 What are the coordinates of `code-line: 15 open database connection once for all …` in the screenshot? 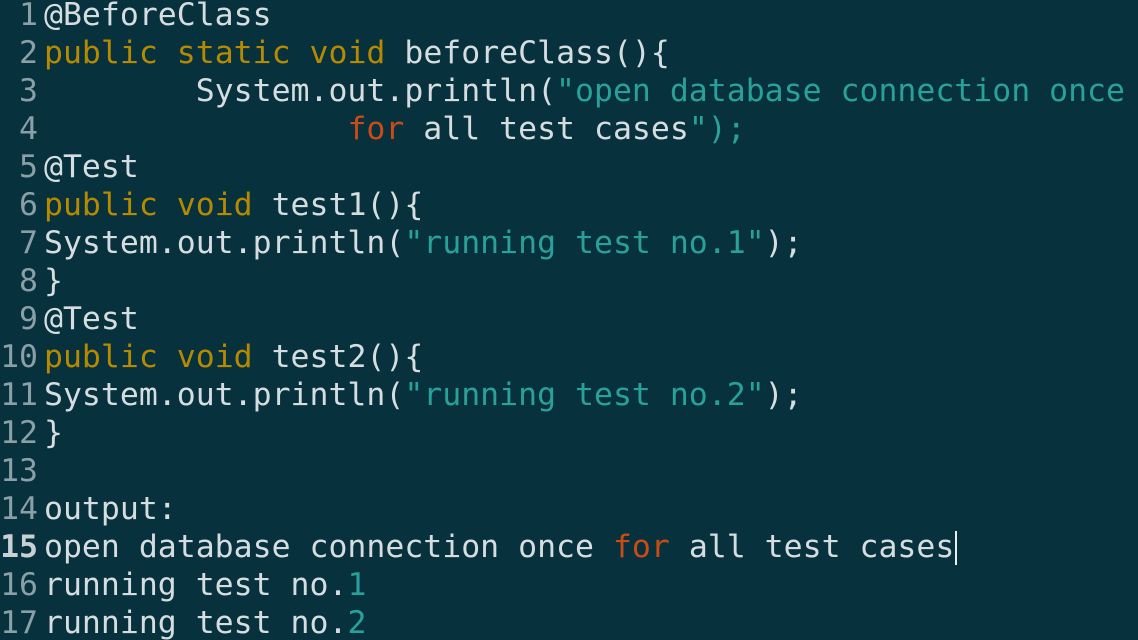 It's located at (479, 547).